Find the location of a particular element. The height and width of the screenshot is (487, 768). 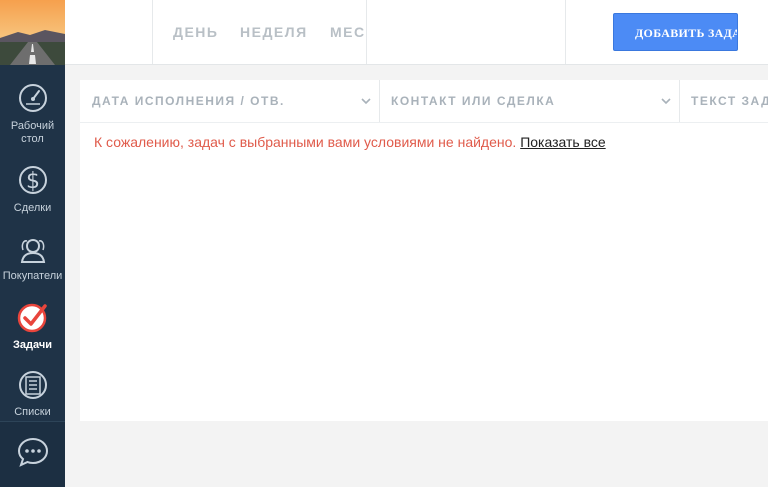

dollar-icon: $ is located at coordinates (32, 181).